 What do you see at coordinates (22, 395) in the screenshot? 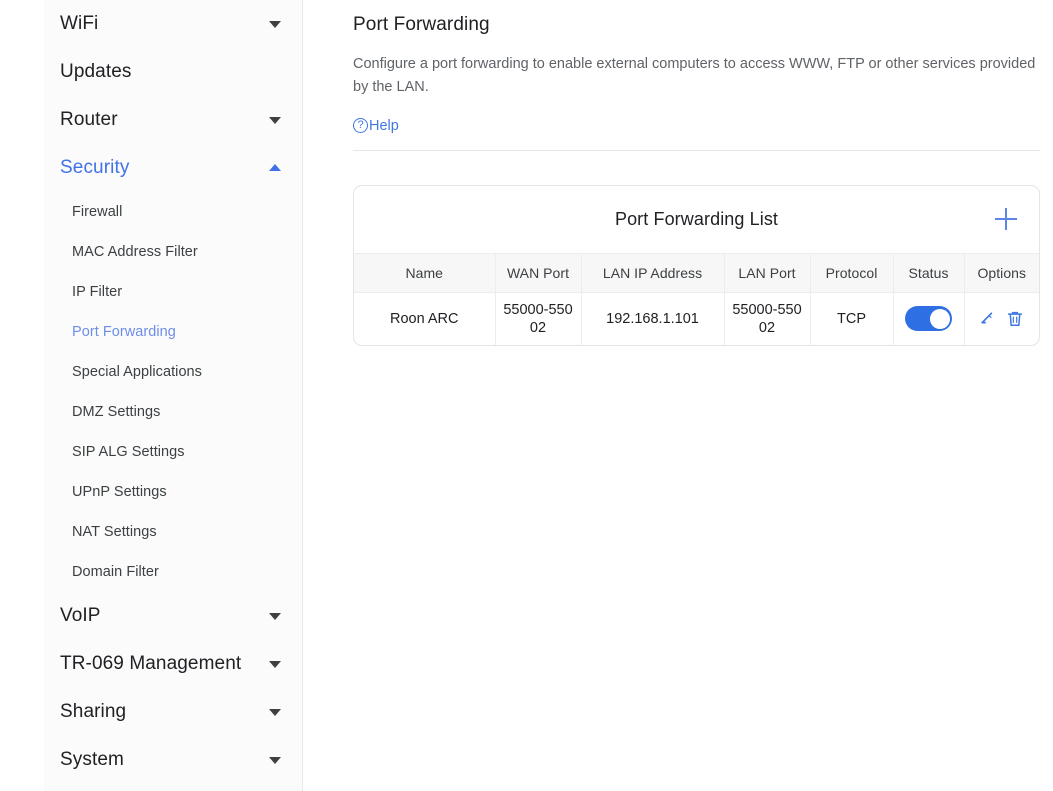
I see `left-gutter` at bounding box center [22, 395].